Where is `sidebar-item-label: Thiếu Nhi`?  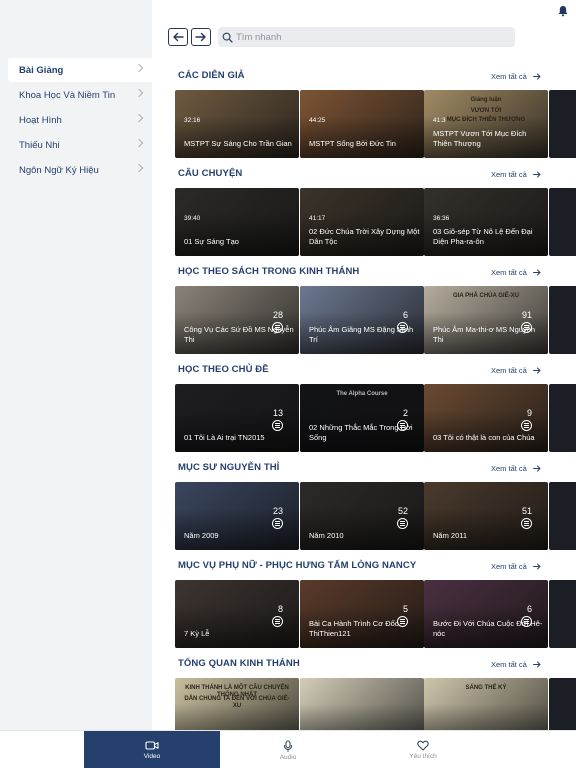 sidebar-item-label: Thiếu Nhi is located at coordinates (39, 145).